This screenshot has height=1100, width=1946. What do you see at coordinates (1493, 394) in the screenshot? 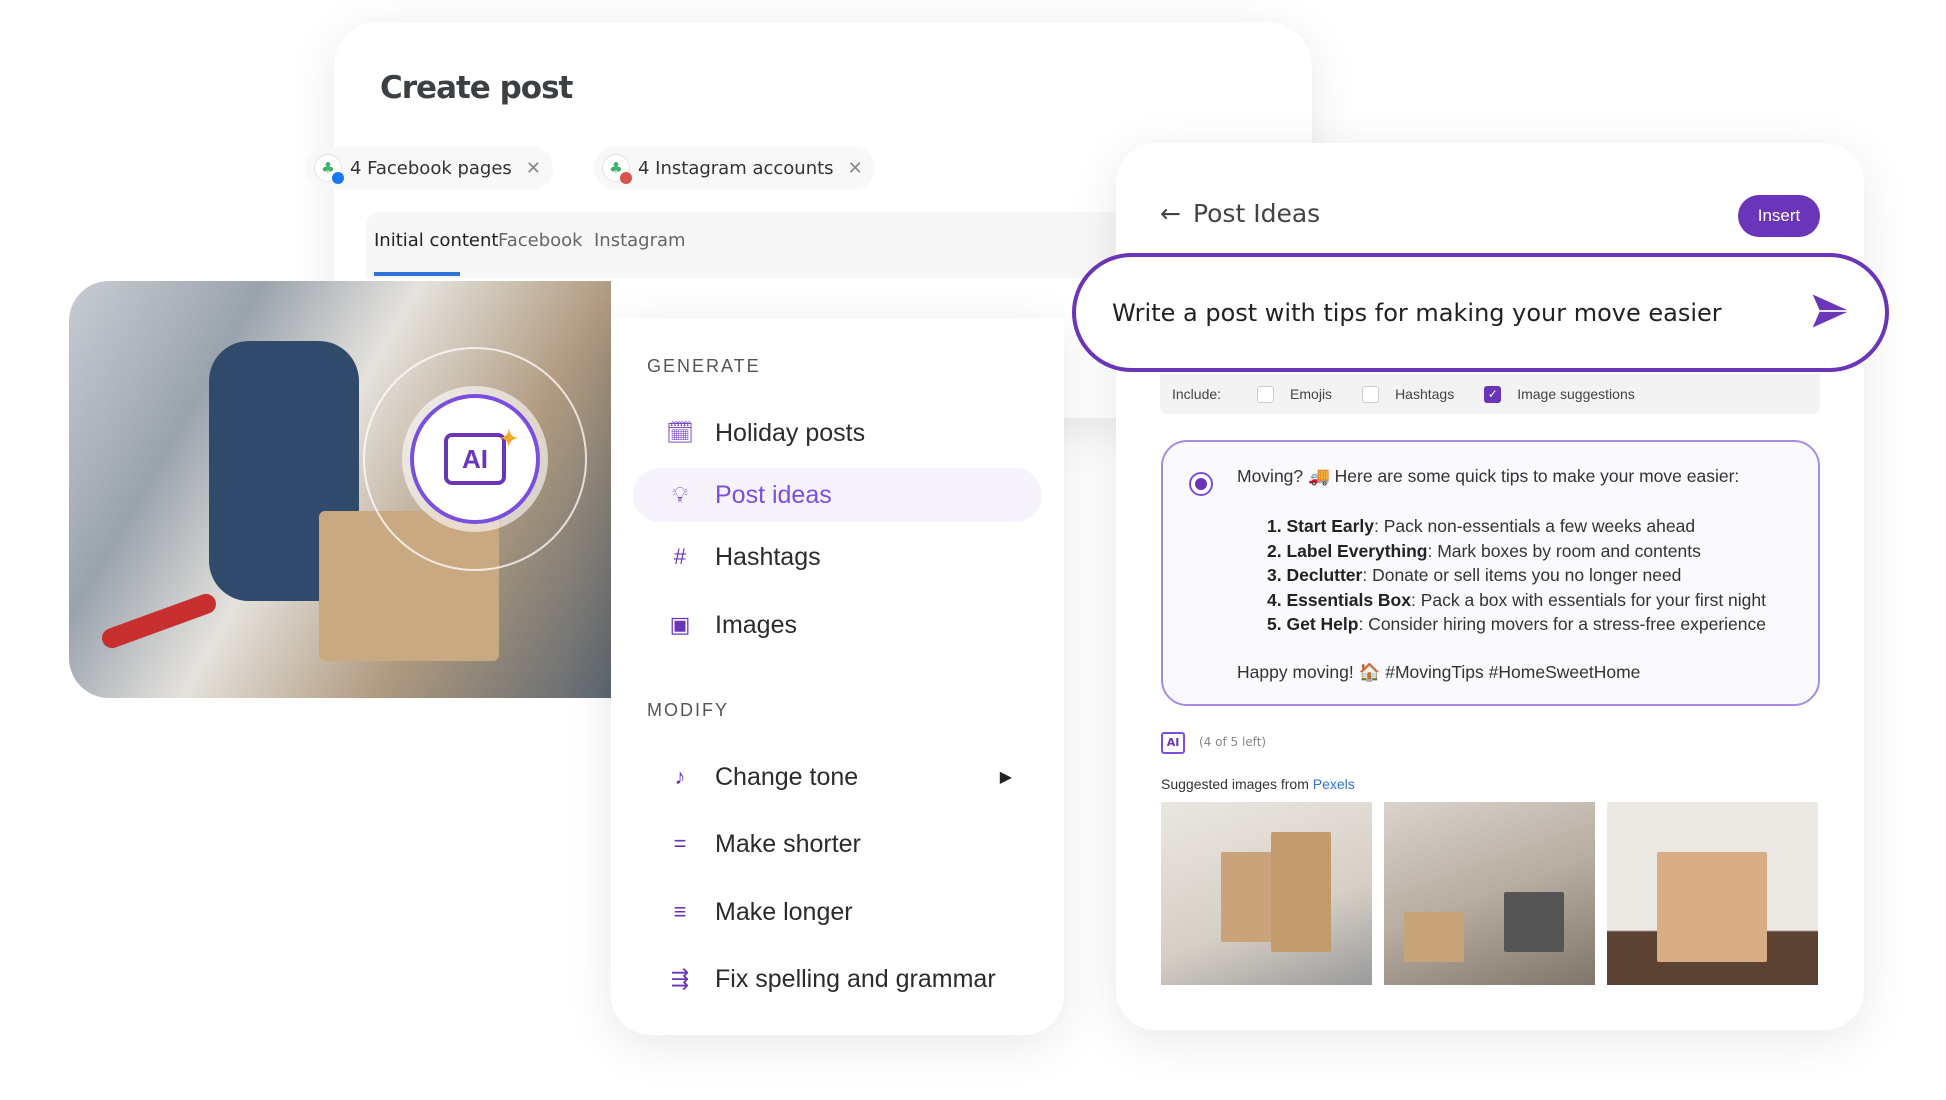
I see `image-suggestions-checkbox: ✓` at bounding box center [1493, 394].